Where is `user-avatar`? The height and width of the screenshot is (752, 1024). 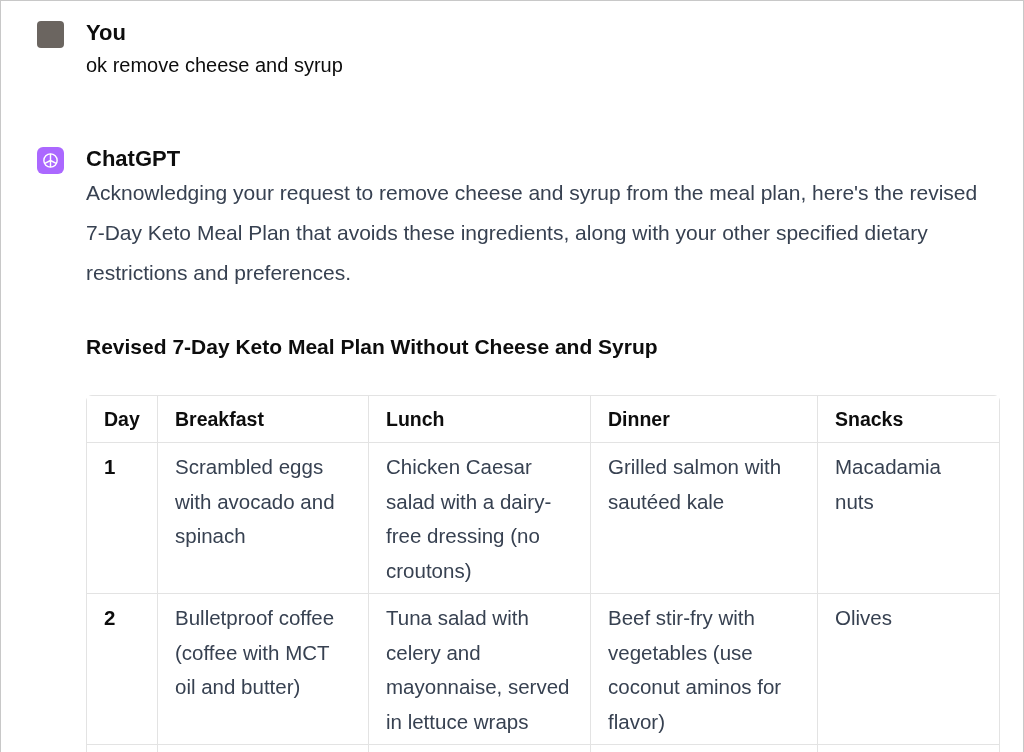
user-avatar is located at coordinates (50, 34).